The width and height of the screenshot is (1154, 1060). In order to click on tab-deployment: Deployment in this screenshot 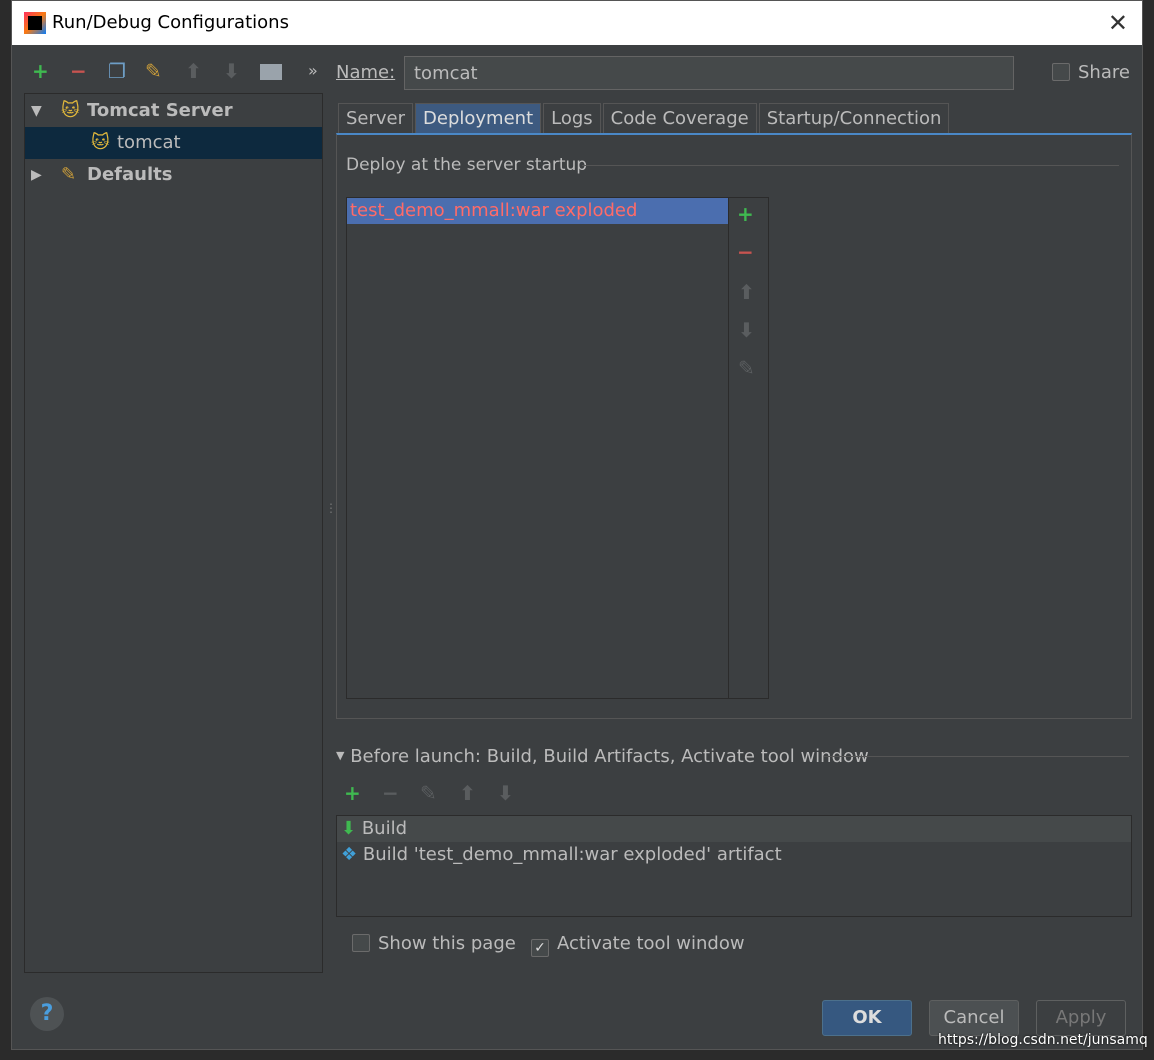, I will do `click(478, 118)`.